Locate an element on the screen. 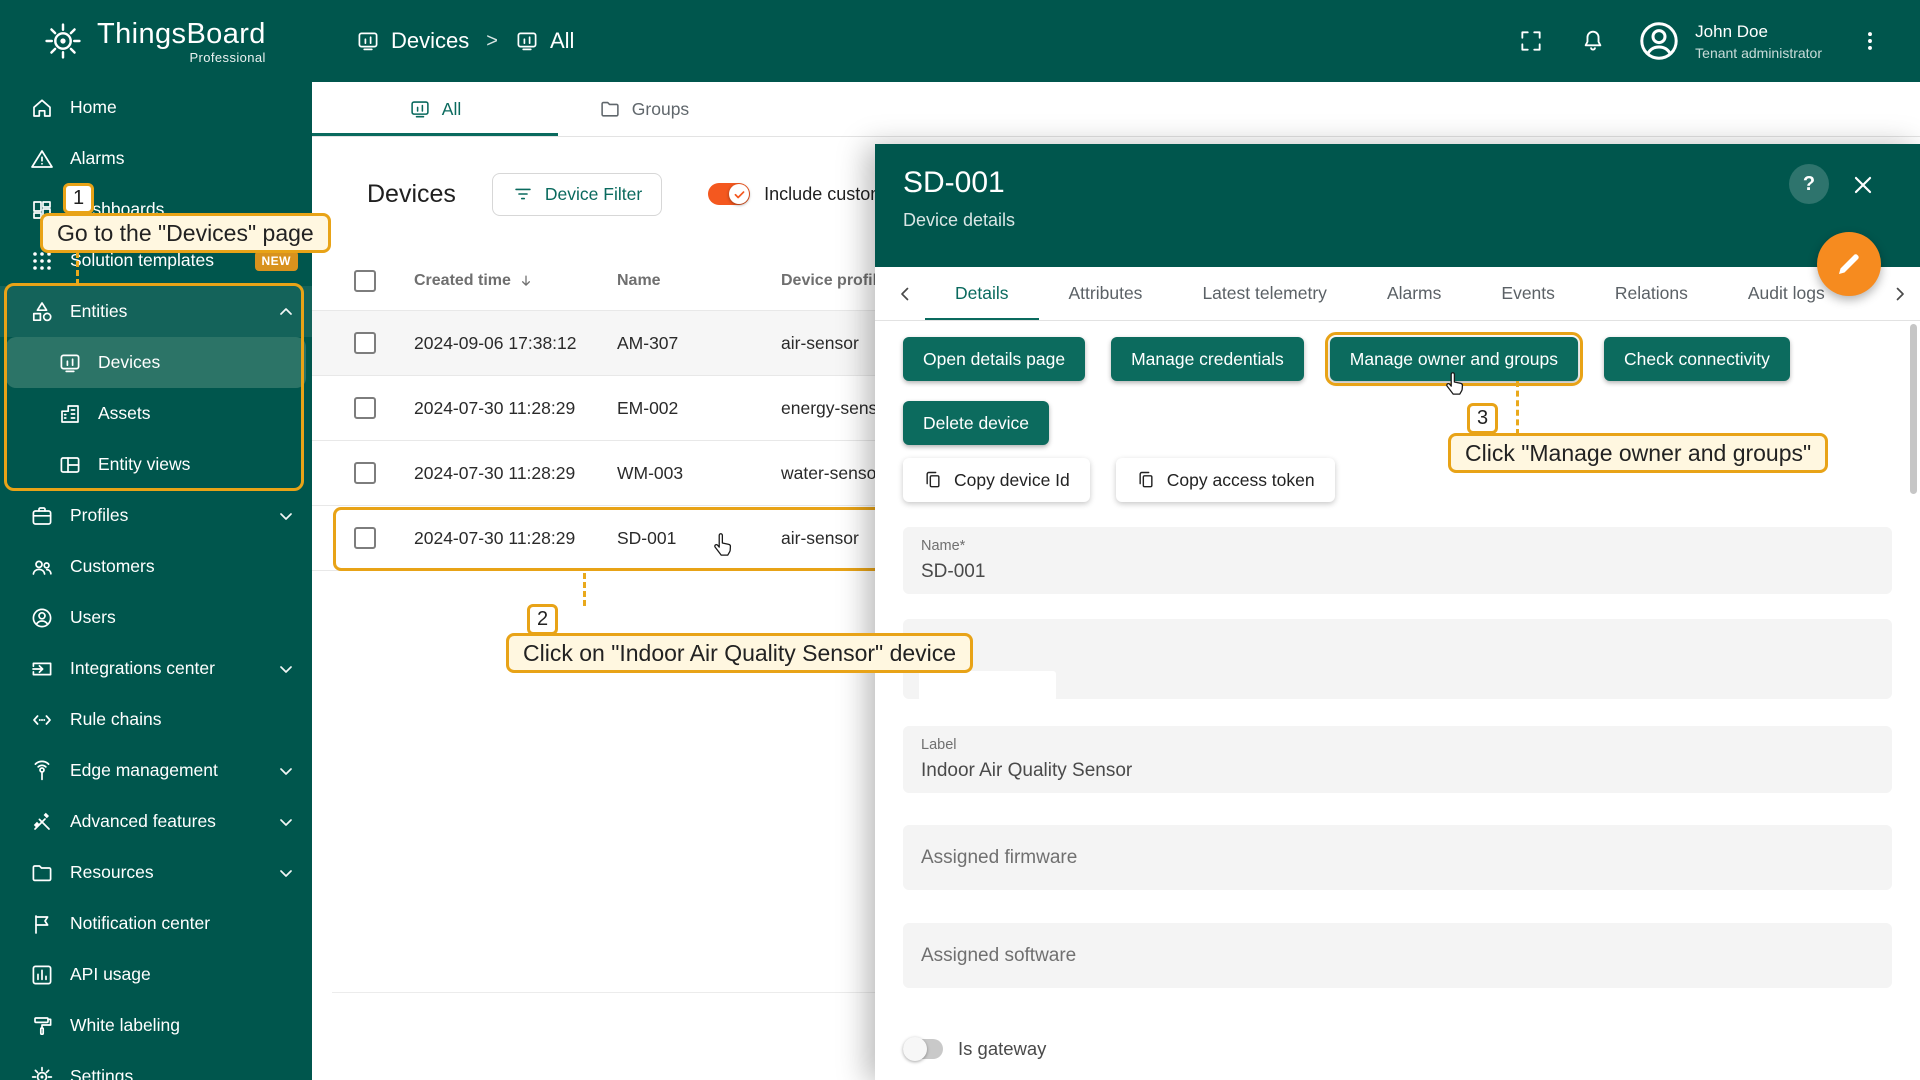 The height and width of the screenshot is (1080, 1920). assigned-firmware-placeholder: Assigned firmware is located at coordinates (999, 857).